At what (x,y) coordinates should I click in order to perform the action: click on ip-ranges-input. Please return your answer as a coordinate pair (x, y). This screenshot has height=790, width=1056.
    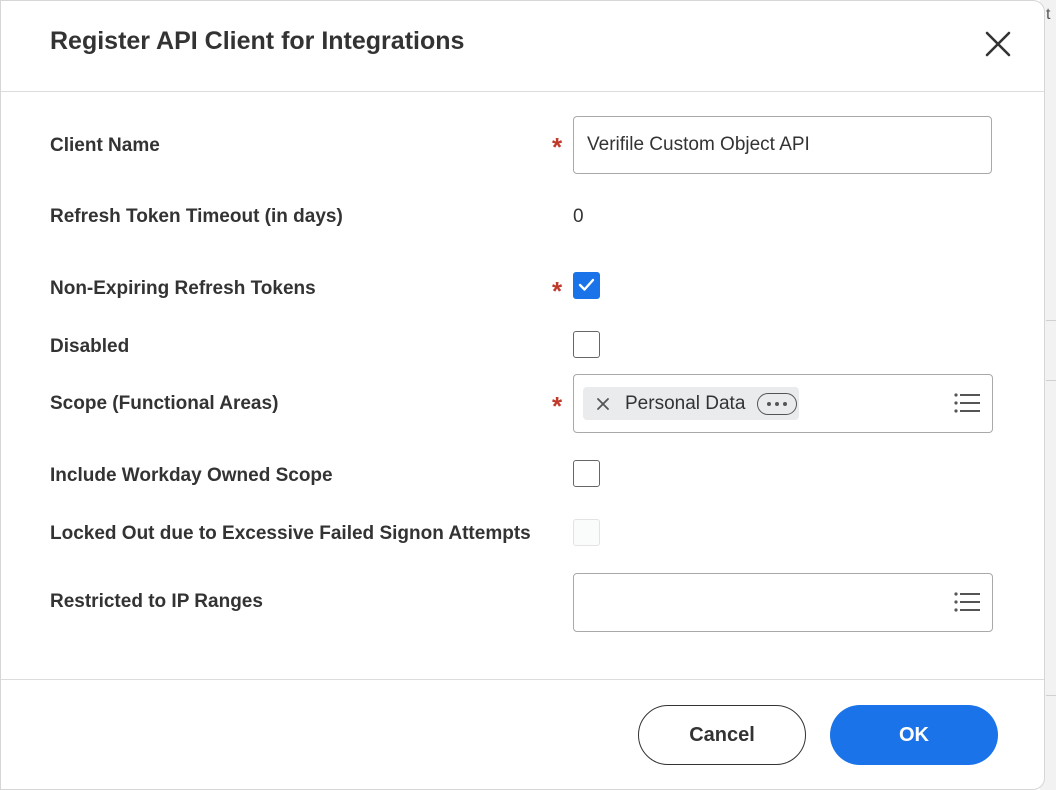
    Looking at the image, I should click on (783, 602).